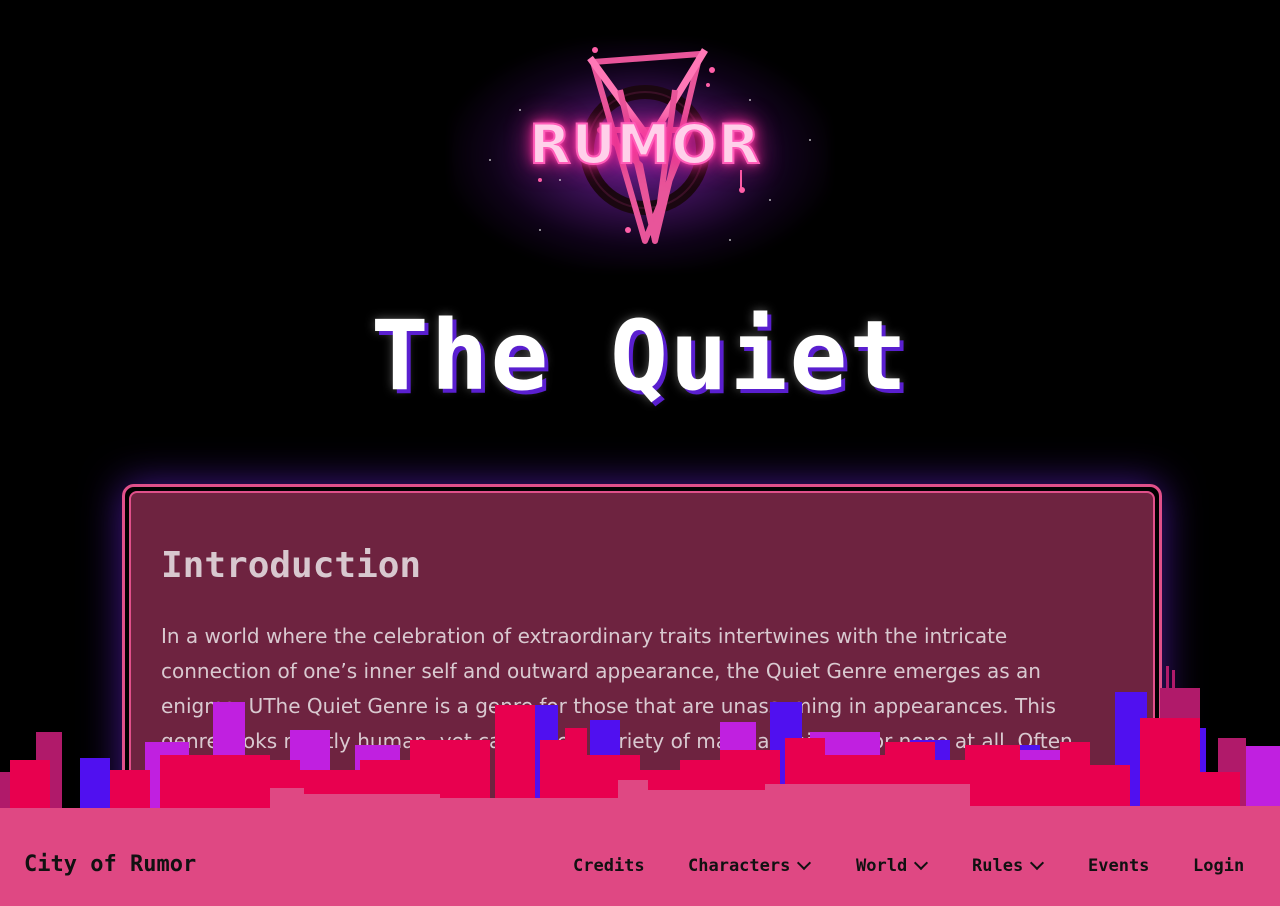 The height and width of the screenshot is (906, 1280). Describe the element at coordinates (644, 144) in the screenshot. I see `logo-wordmark: RUMOR` at that location.